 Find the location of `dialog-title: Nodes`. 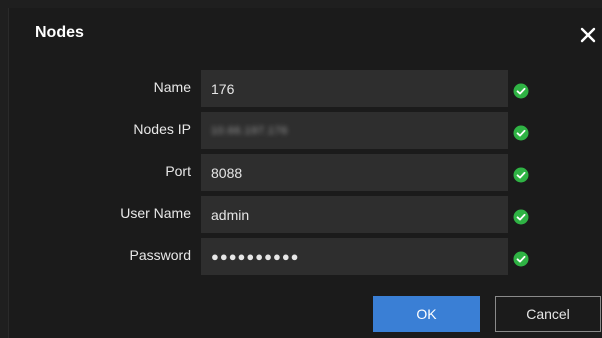

dialog-title: Nodes is located at coordinates (59, 32).